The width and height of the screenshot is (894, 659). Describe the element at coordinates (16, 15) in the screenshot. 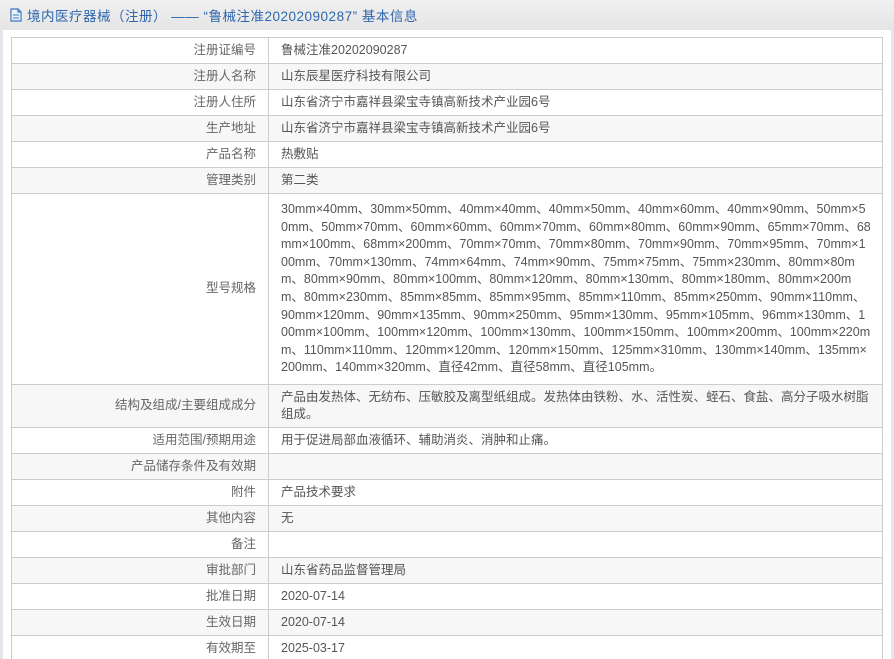

I see `document-icon` at that location.